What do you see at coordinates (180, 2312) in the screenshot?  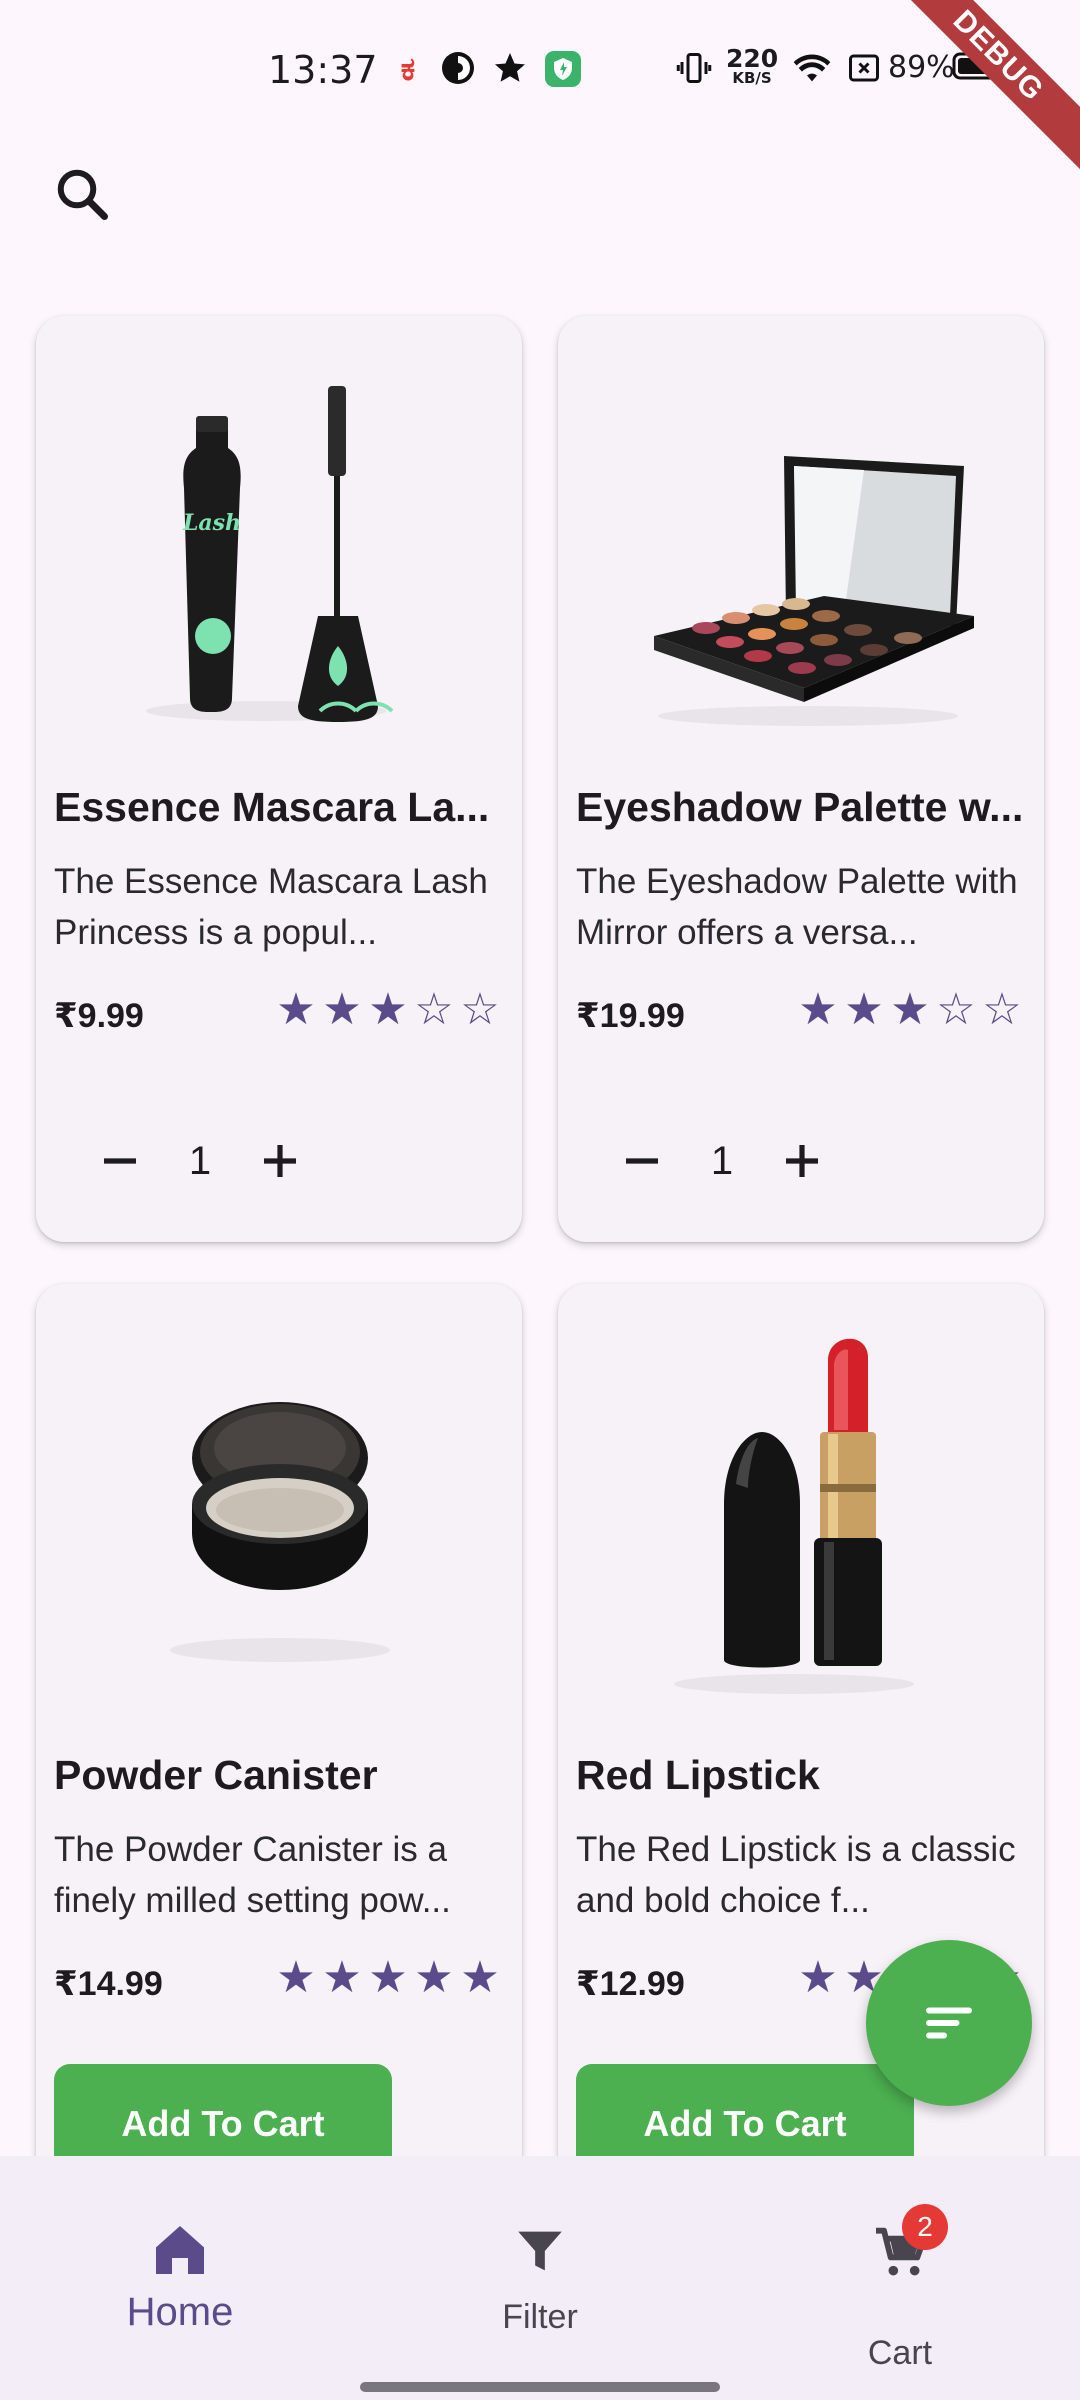 I see `nav-label-home: Home` at bounding box center [180, 2312].